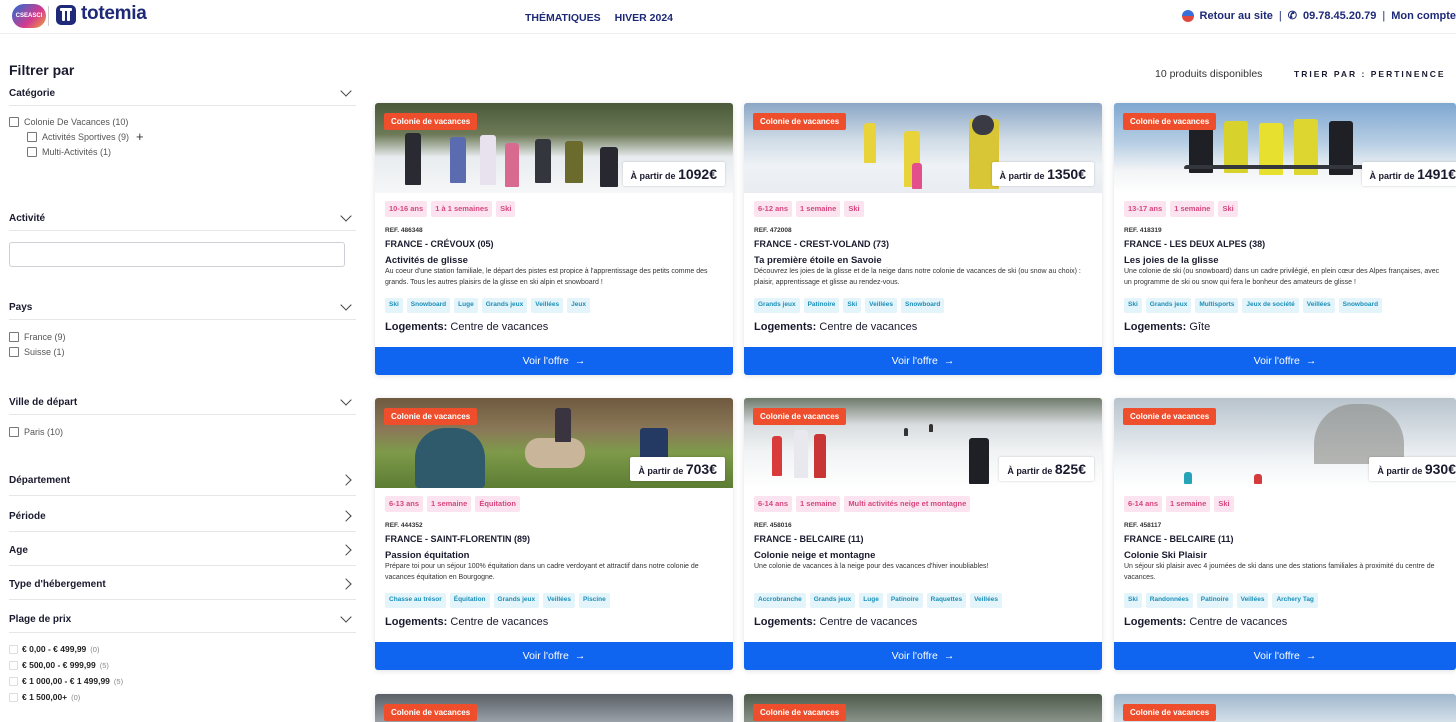 Image resolution: width=1456 pixels, height=722 pixels. What do you see at coordinates (404, 525) in the screenshot?
I see `card-ref: REF. 444352` at bounding box center [404, 525].